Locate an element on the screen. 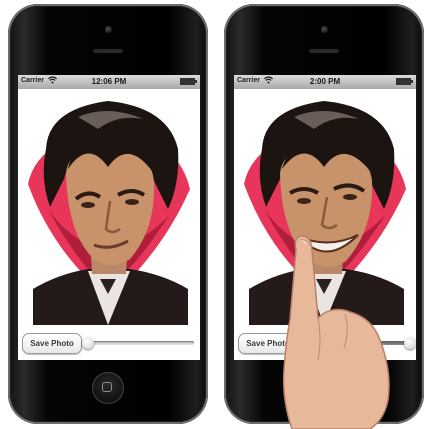 The width and height of the screenshot is (440, 429). status-time: 12:06 PM is located at coordinates (109, 81).